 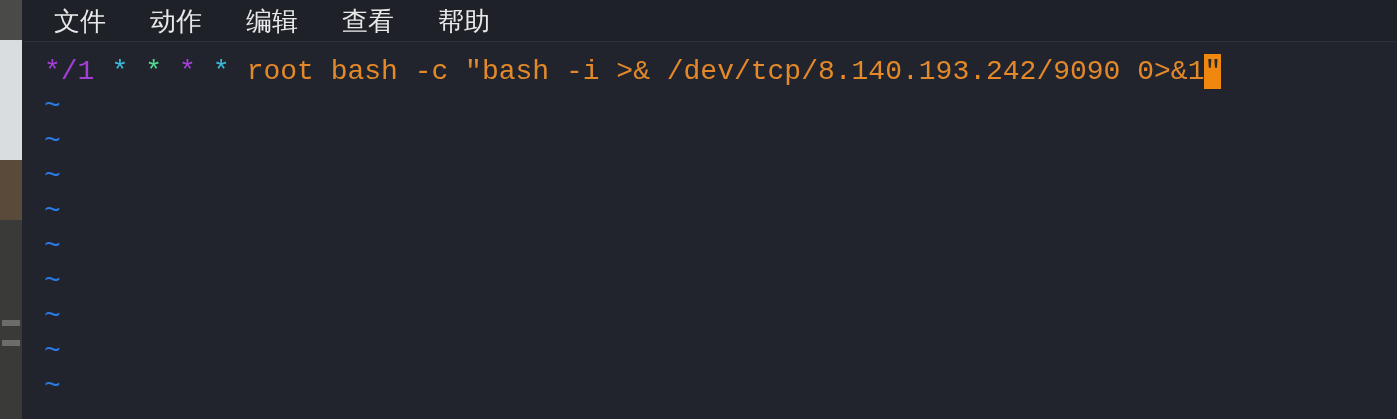 I want to click on menu-item: 查看, so click(x=368, y=20).